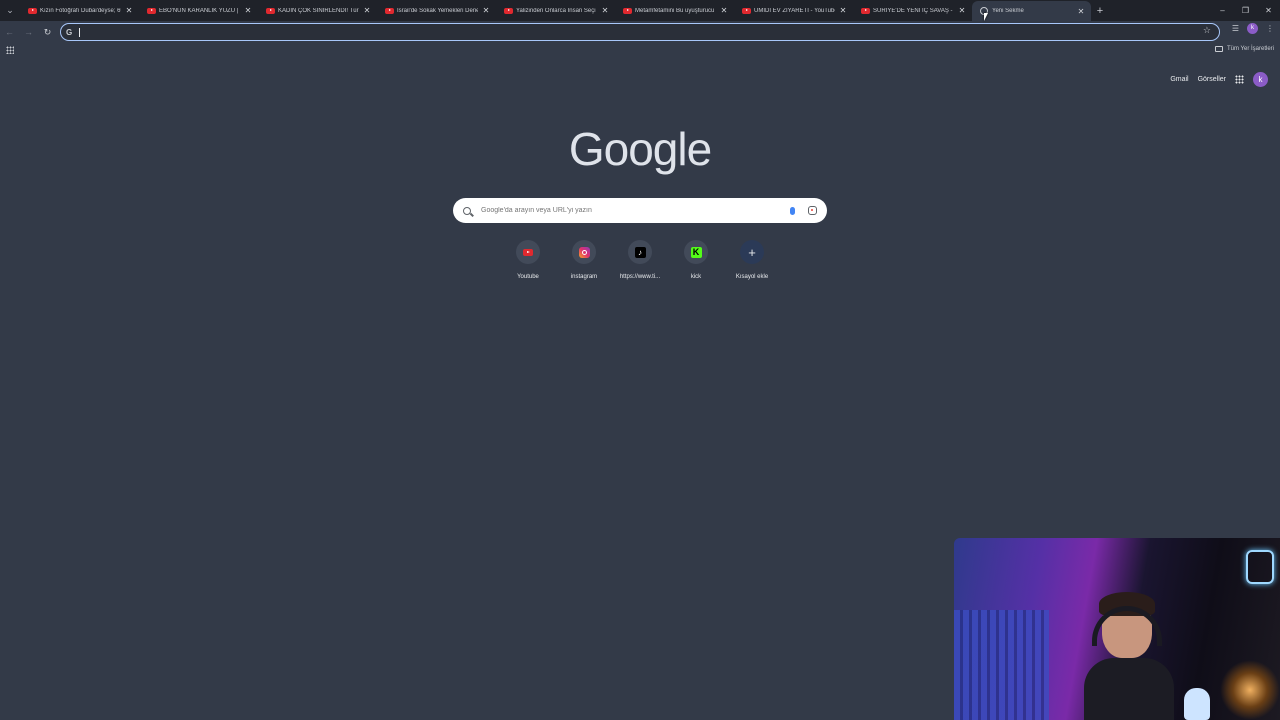 Image resolution: width=1280 pixels, height=720 pixels. I want to click on all-bookmarks-button: Tüm Yer İşaretleri, so click(1244, 49).